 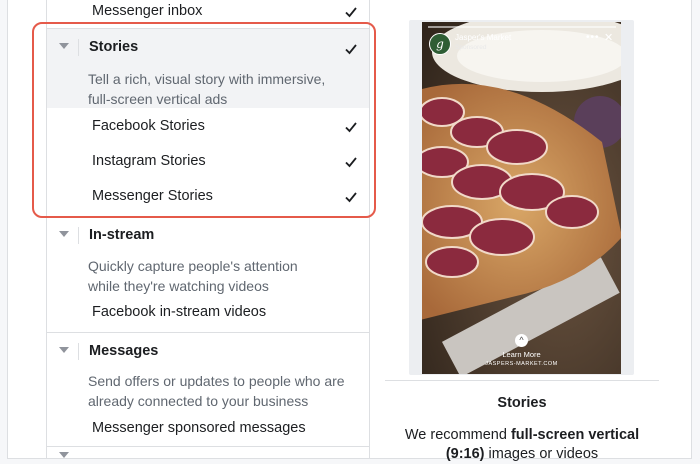 What do you see at coordinates (522, 27) in the screenshot?
I see `story-progress-bar` at bounding box center [522, 27].